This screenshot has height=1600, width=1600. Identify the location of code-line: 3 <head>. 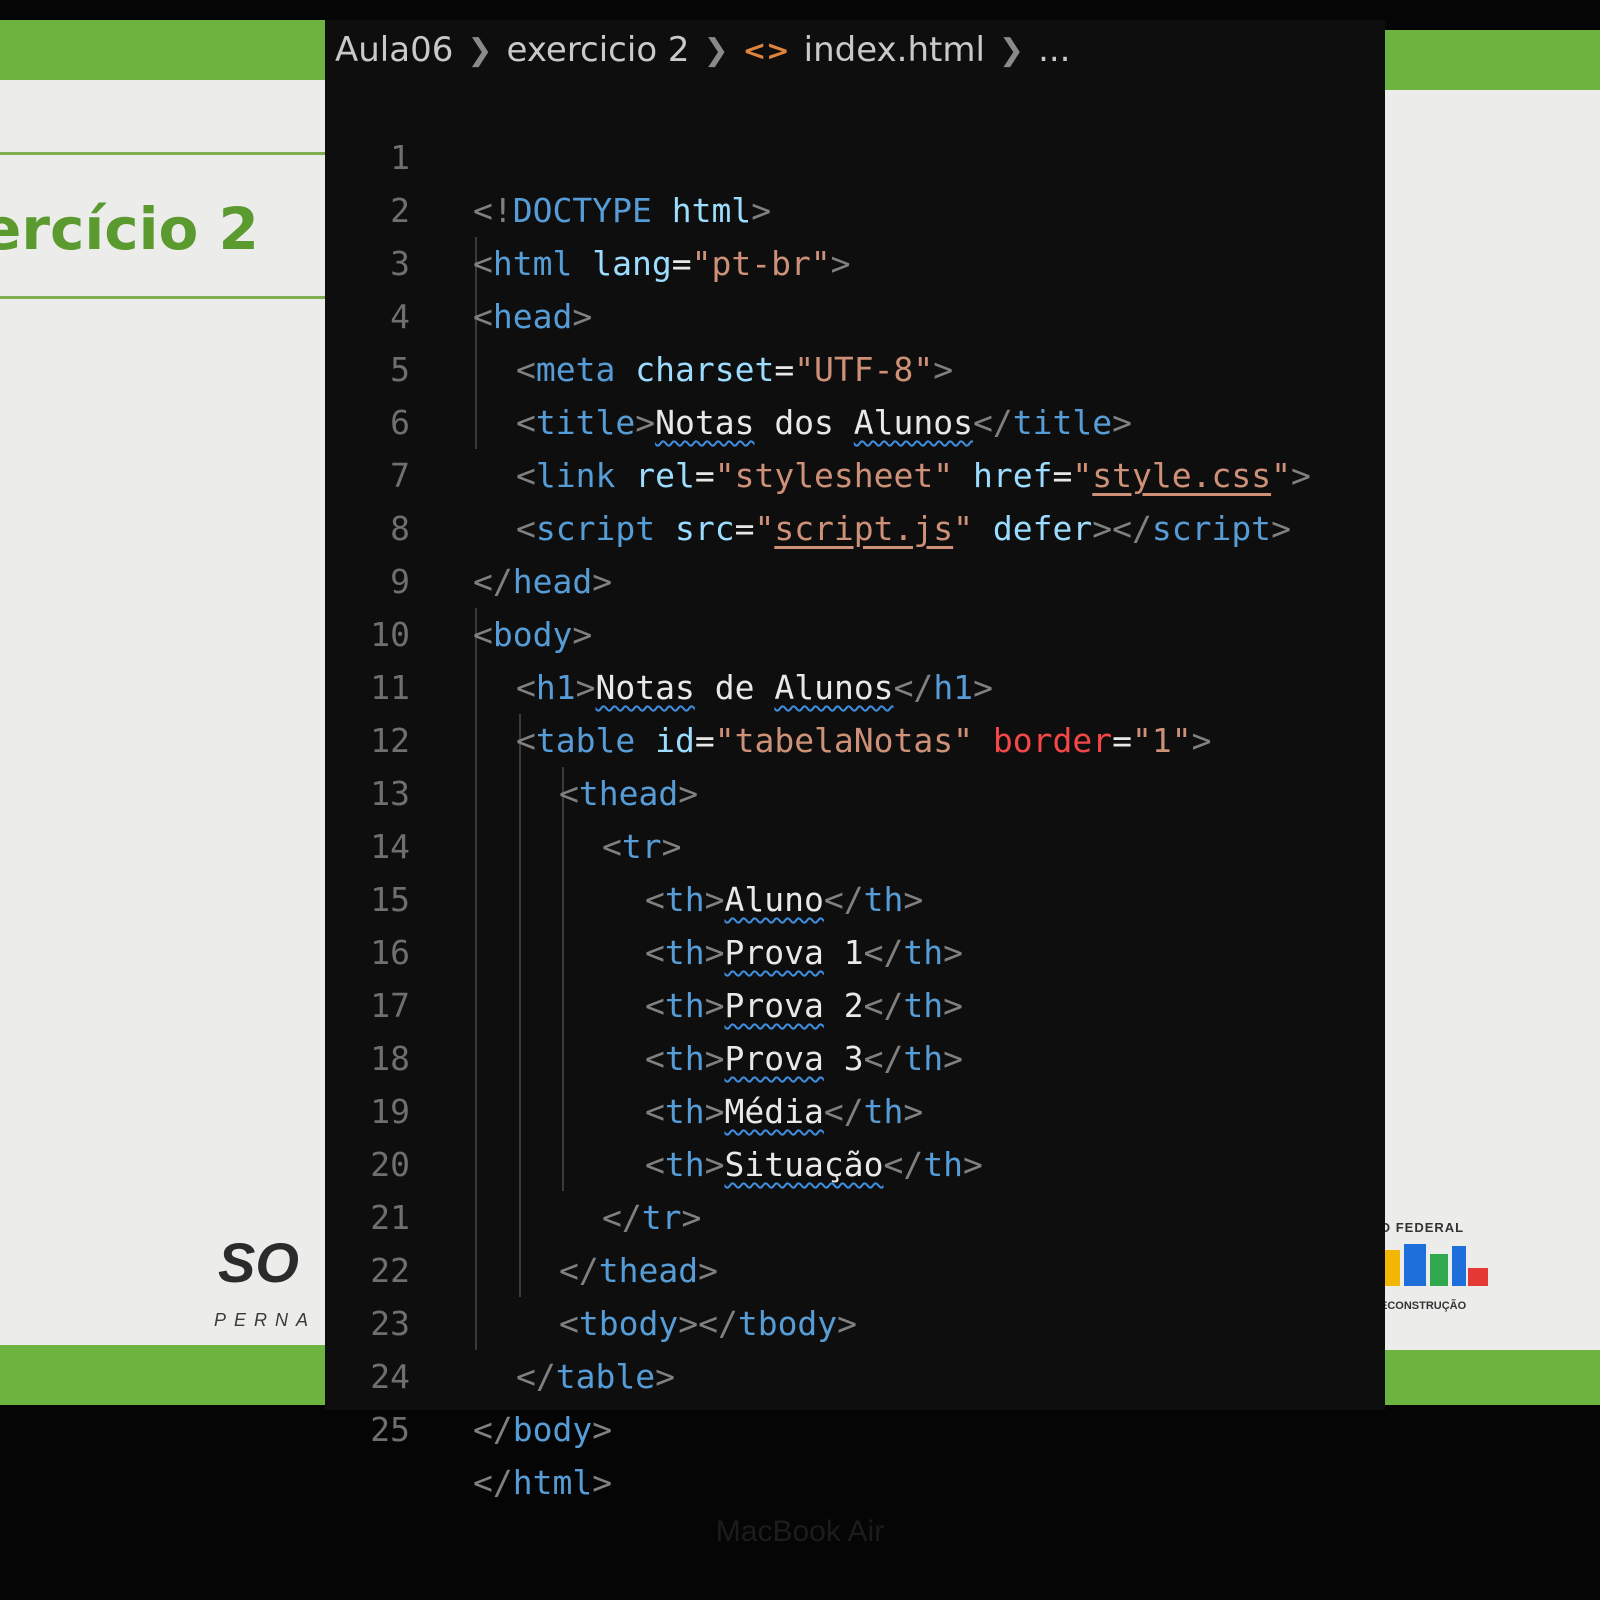
(855, 260).